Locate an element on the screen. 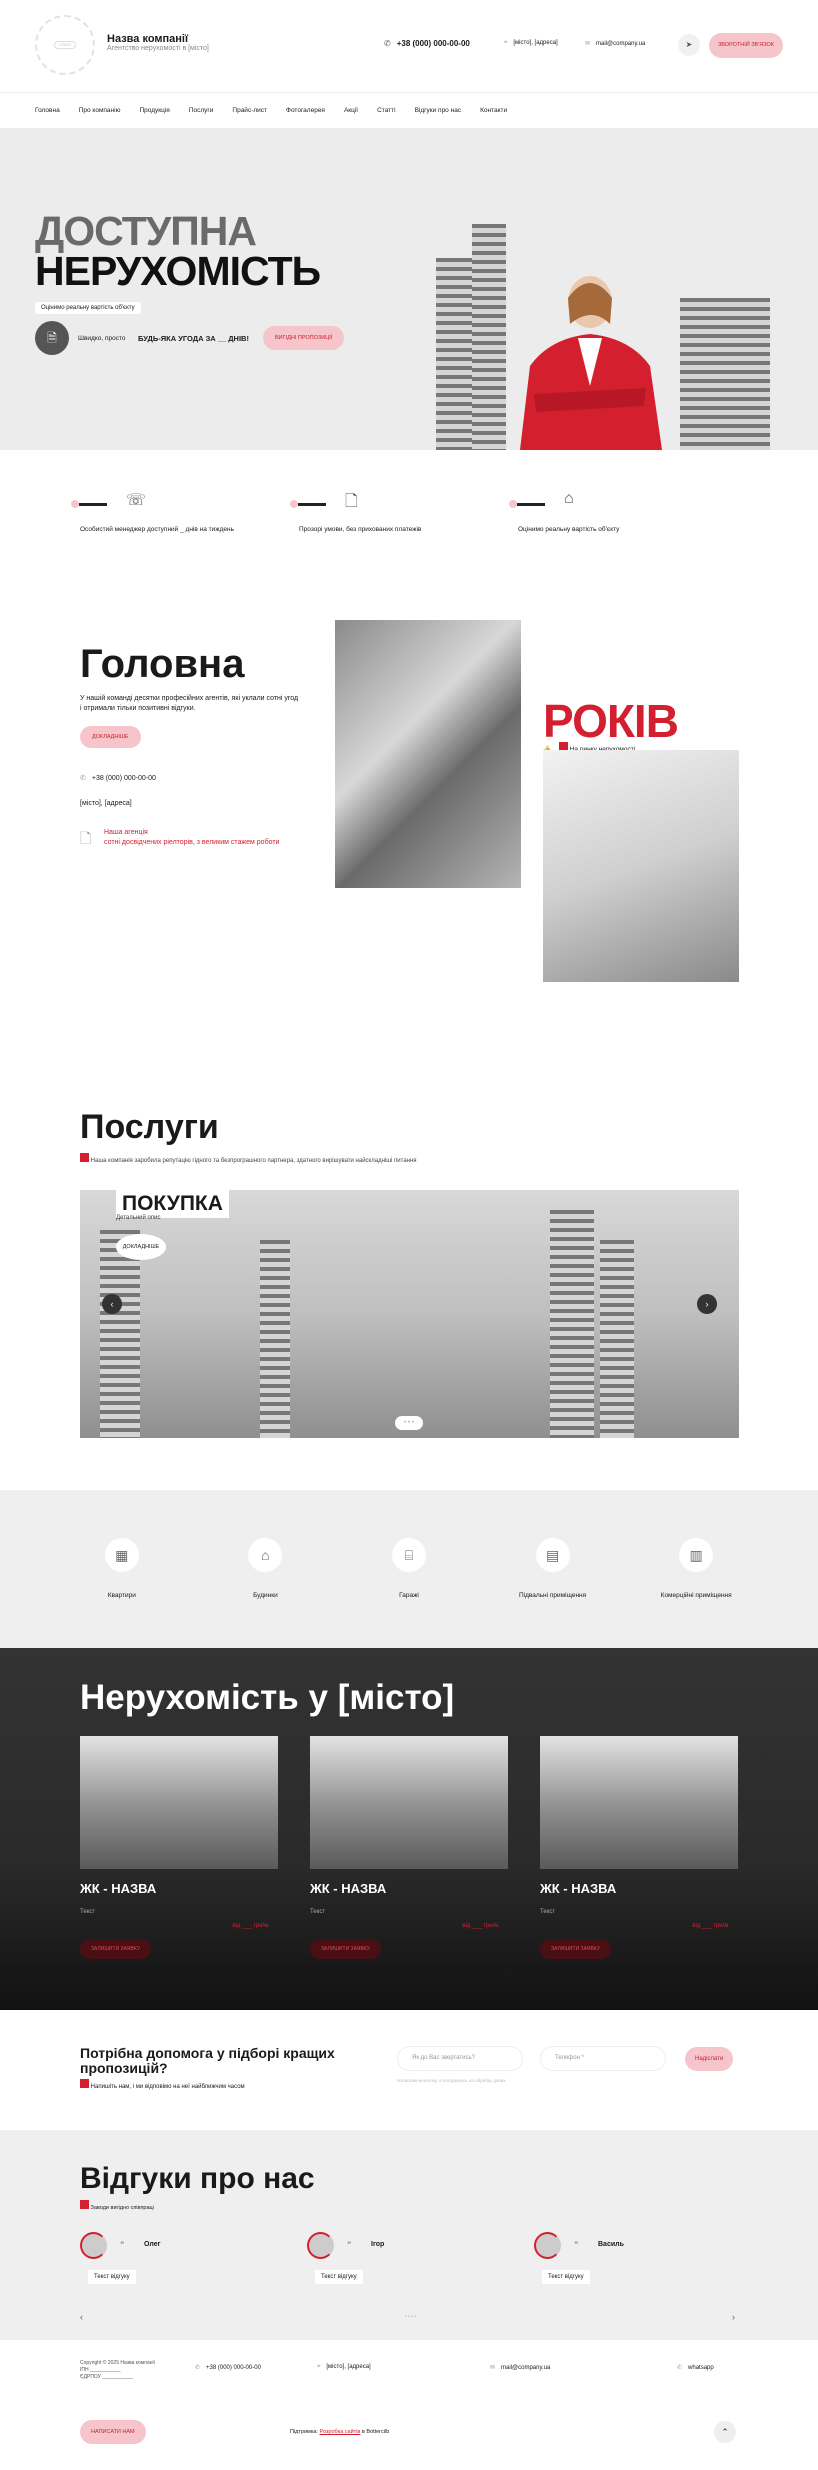  category-basements: ▤ Підвальні приміщення is located at coordinates (553, 1593).